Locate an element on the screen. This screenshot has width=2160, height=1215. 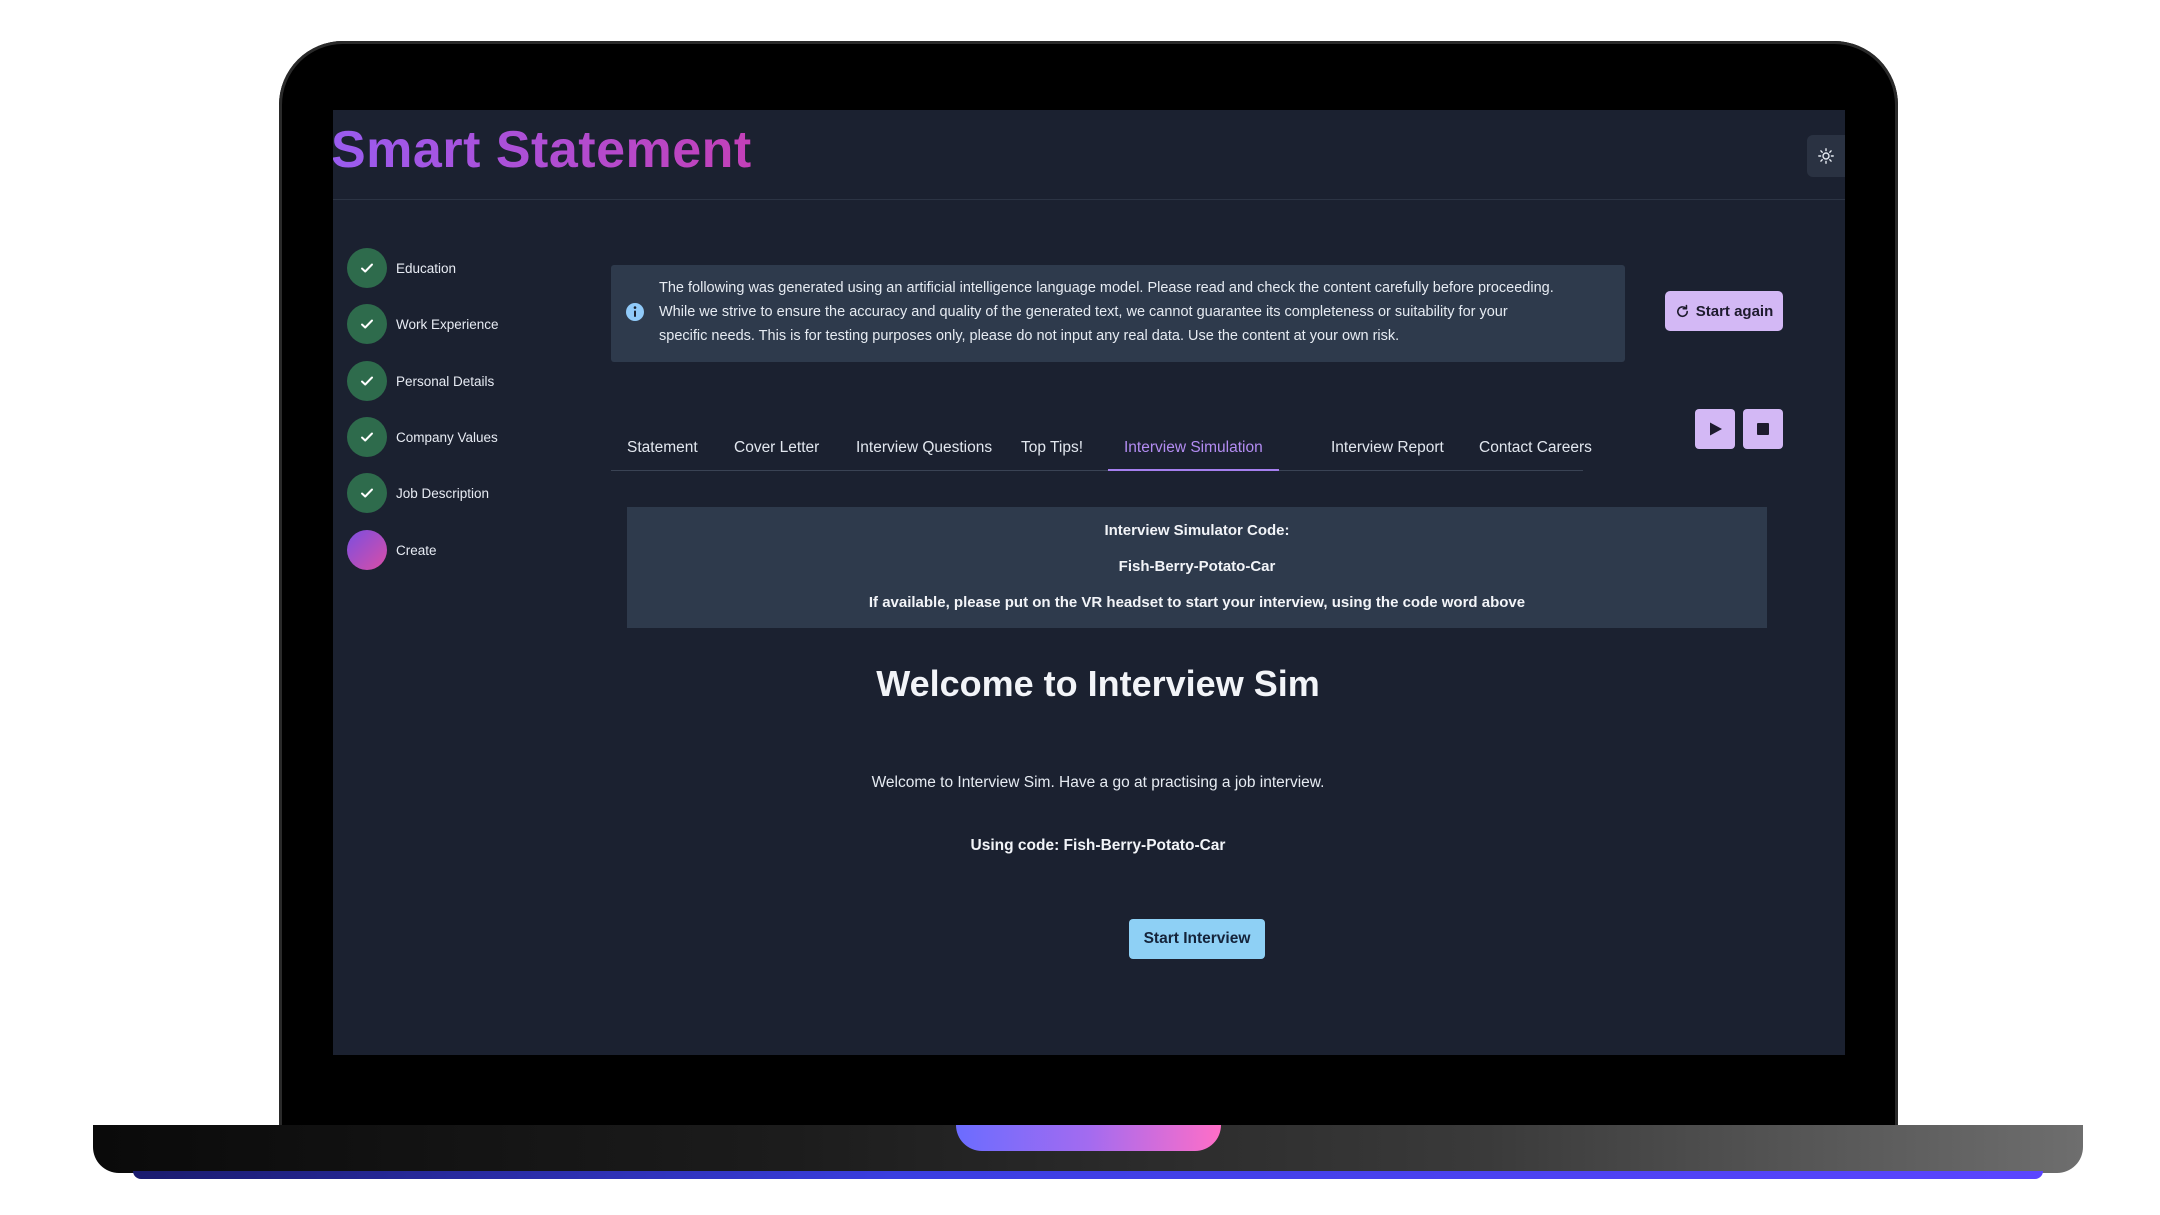
step-education: Education is located at coordinates (477, 268).